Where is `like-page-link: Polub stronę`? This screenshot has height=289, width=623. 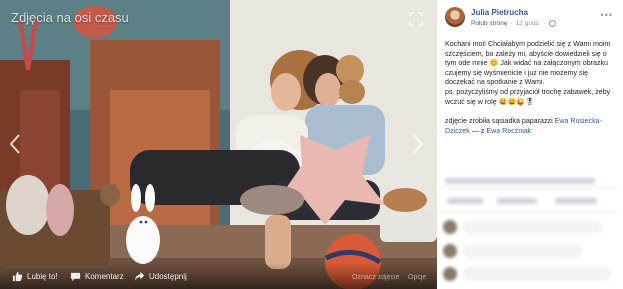 like-page-link: Polub stronę is located at coordinates (489, 23).